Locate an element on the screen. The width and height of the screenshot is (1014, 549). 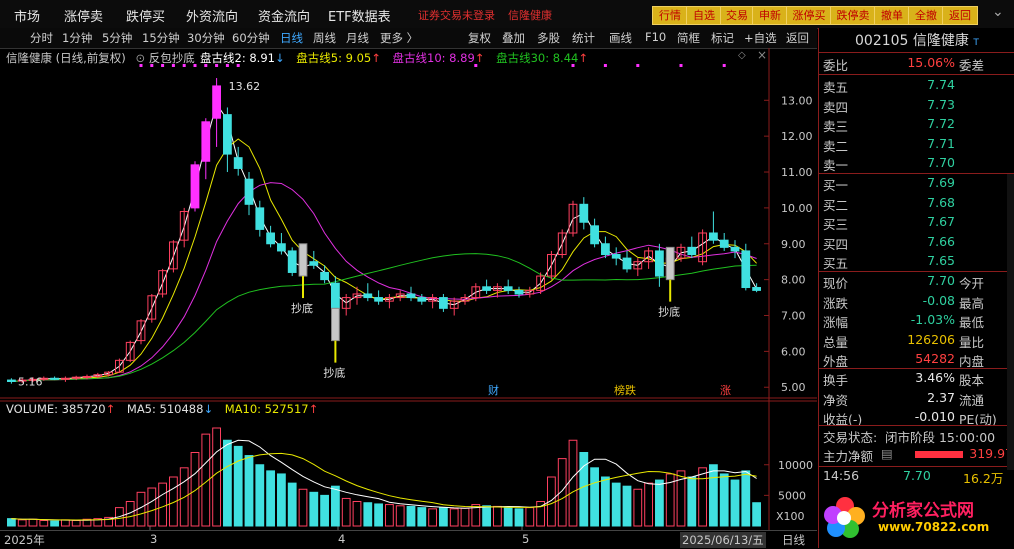
period-week: 周线 is located at coordinates (324, 38).